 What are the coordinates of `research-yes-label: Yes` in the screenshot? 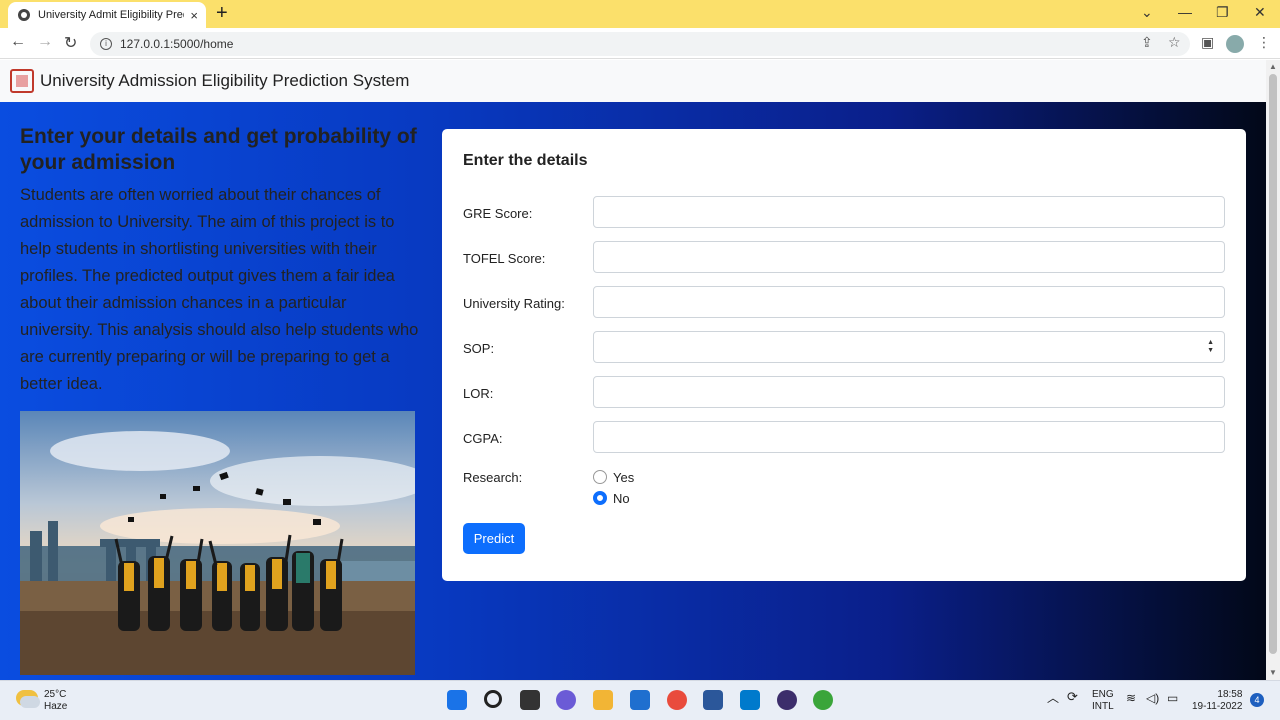 It's located at (623, 477).